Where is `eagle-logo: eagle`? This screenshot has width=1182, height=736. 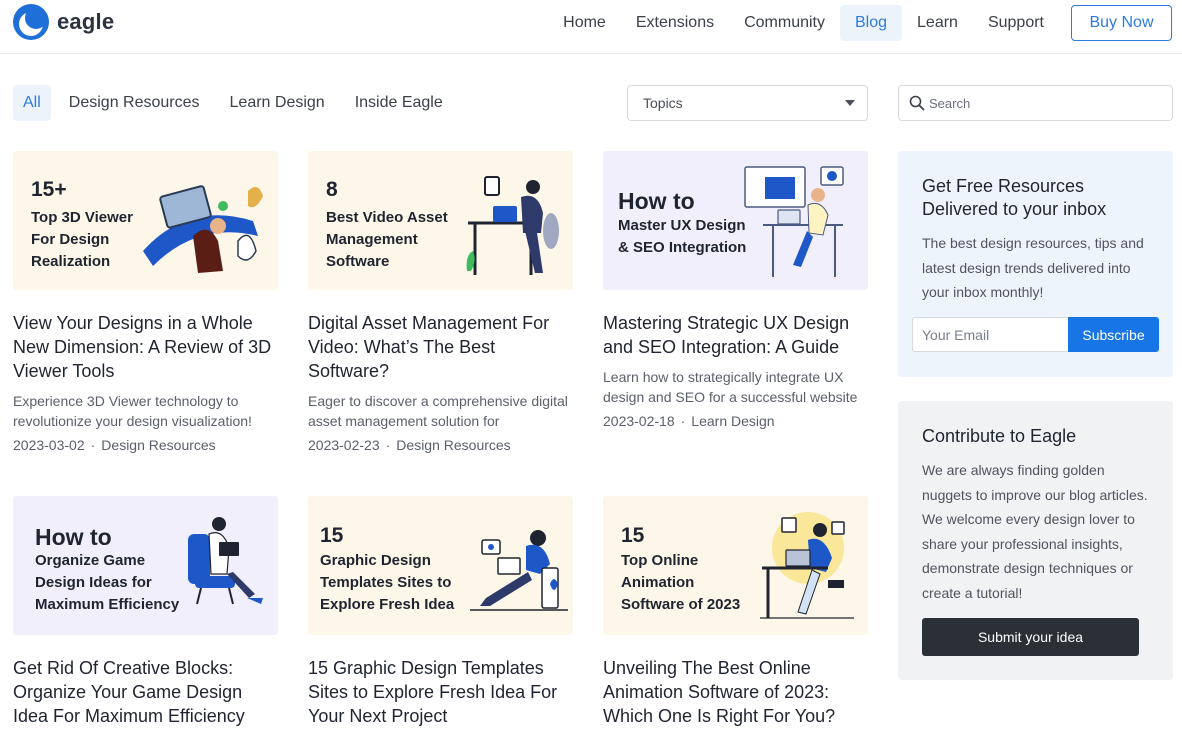
eagle-logo: eagle is located at coordinates (63, 22).